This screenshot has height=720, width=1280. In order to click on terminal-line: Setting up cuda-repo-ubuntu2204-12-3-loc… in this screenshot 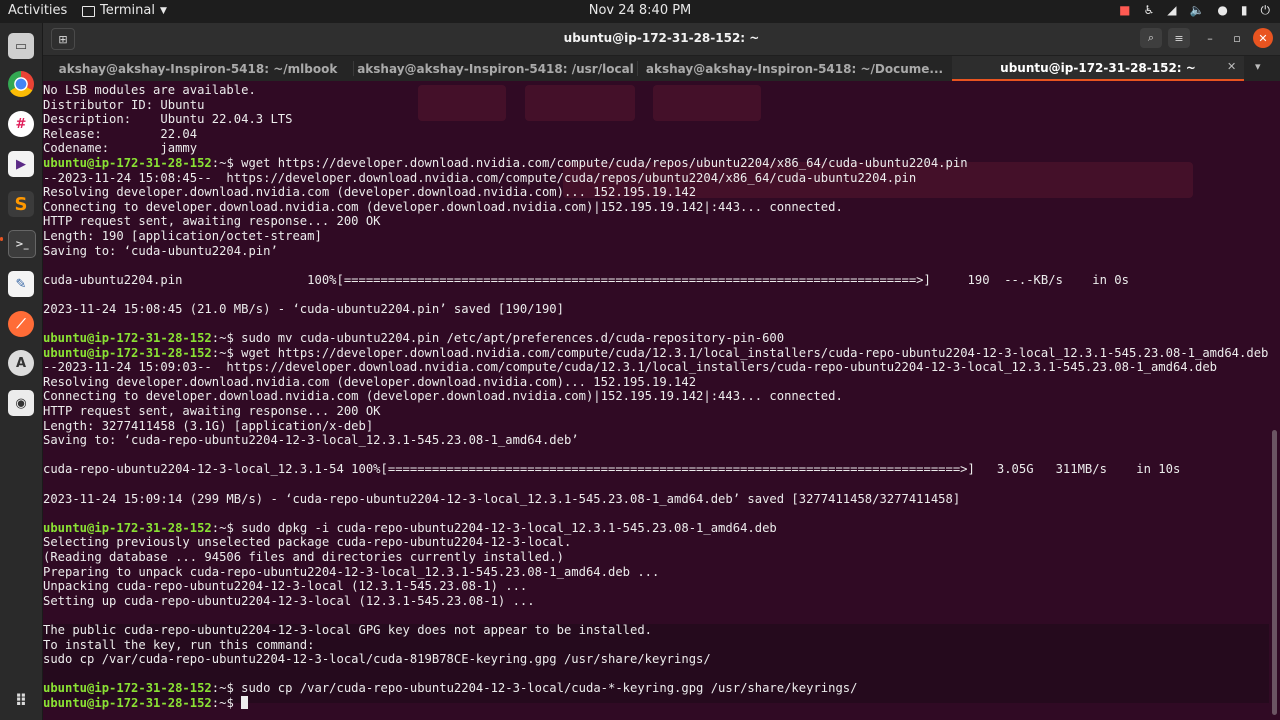, I will do `click(289, 600)`.